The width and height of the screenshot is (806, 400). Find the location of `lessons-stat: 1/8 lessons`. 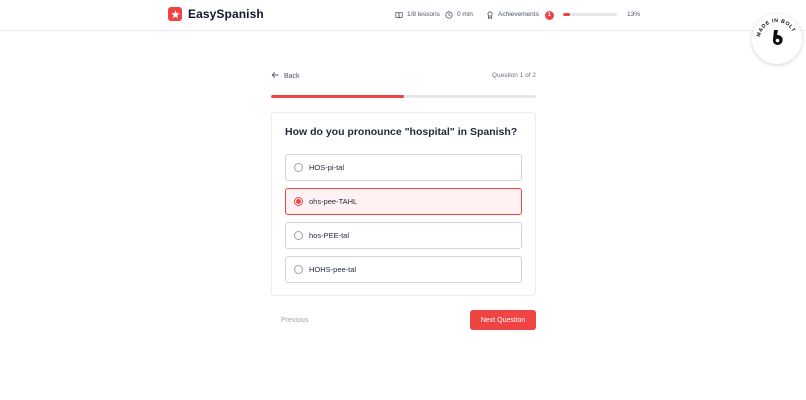

lessons-stat: 1/8 lessons is located at coordinates (417, 15).